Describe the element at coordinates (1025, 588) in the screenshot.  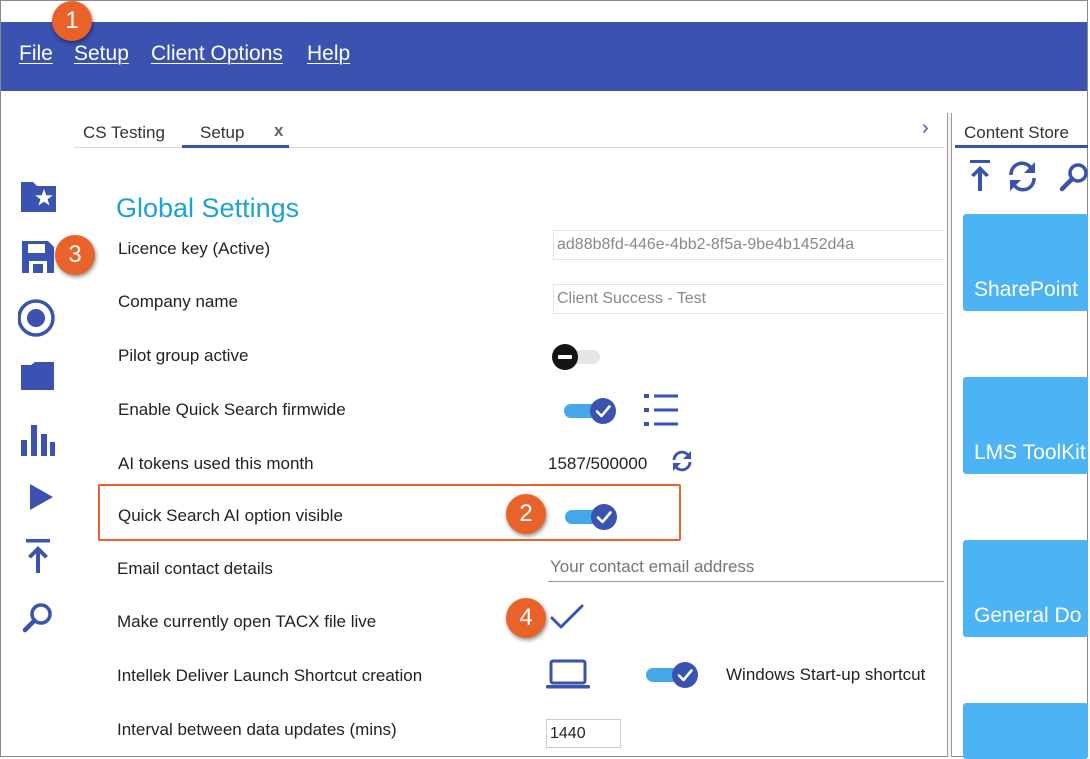
I see `content-tile-general: General Do` at that location.